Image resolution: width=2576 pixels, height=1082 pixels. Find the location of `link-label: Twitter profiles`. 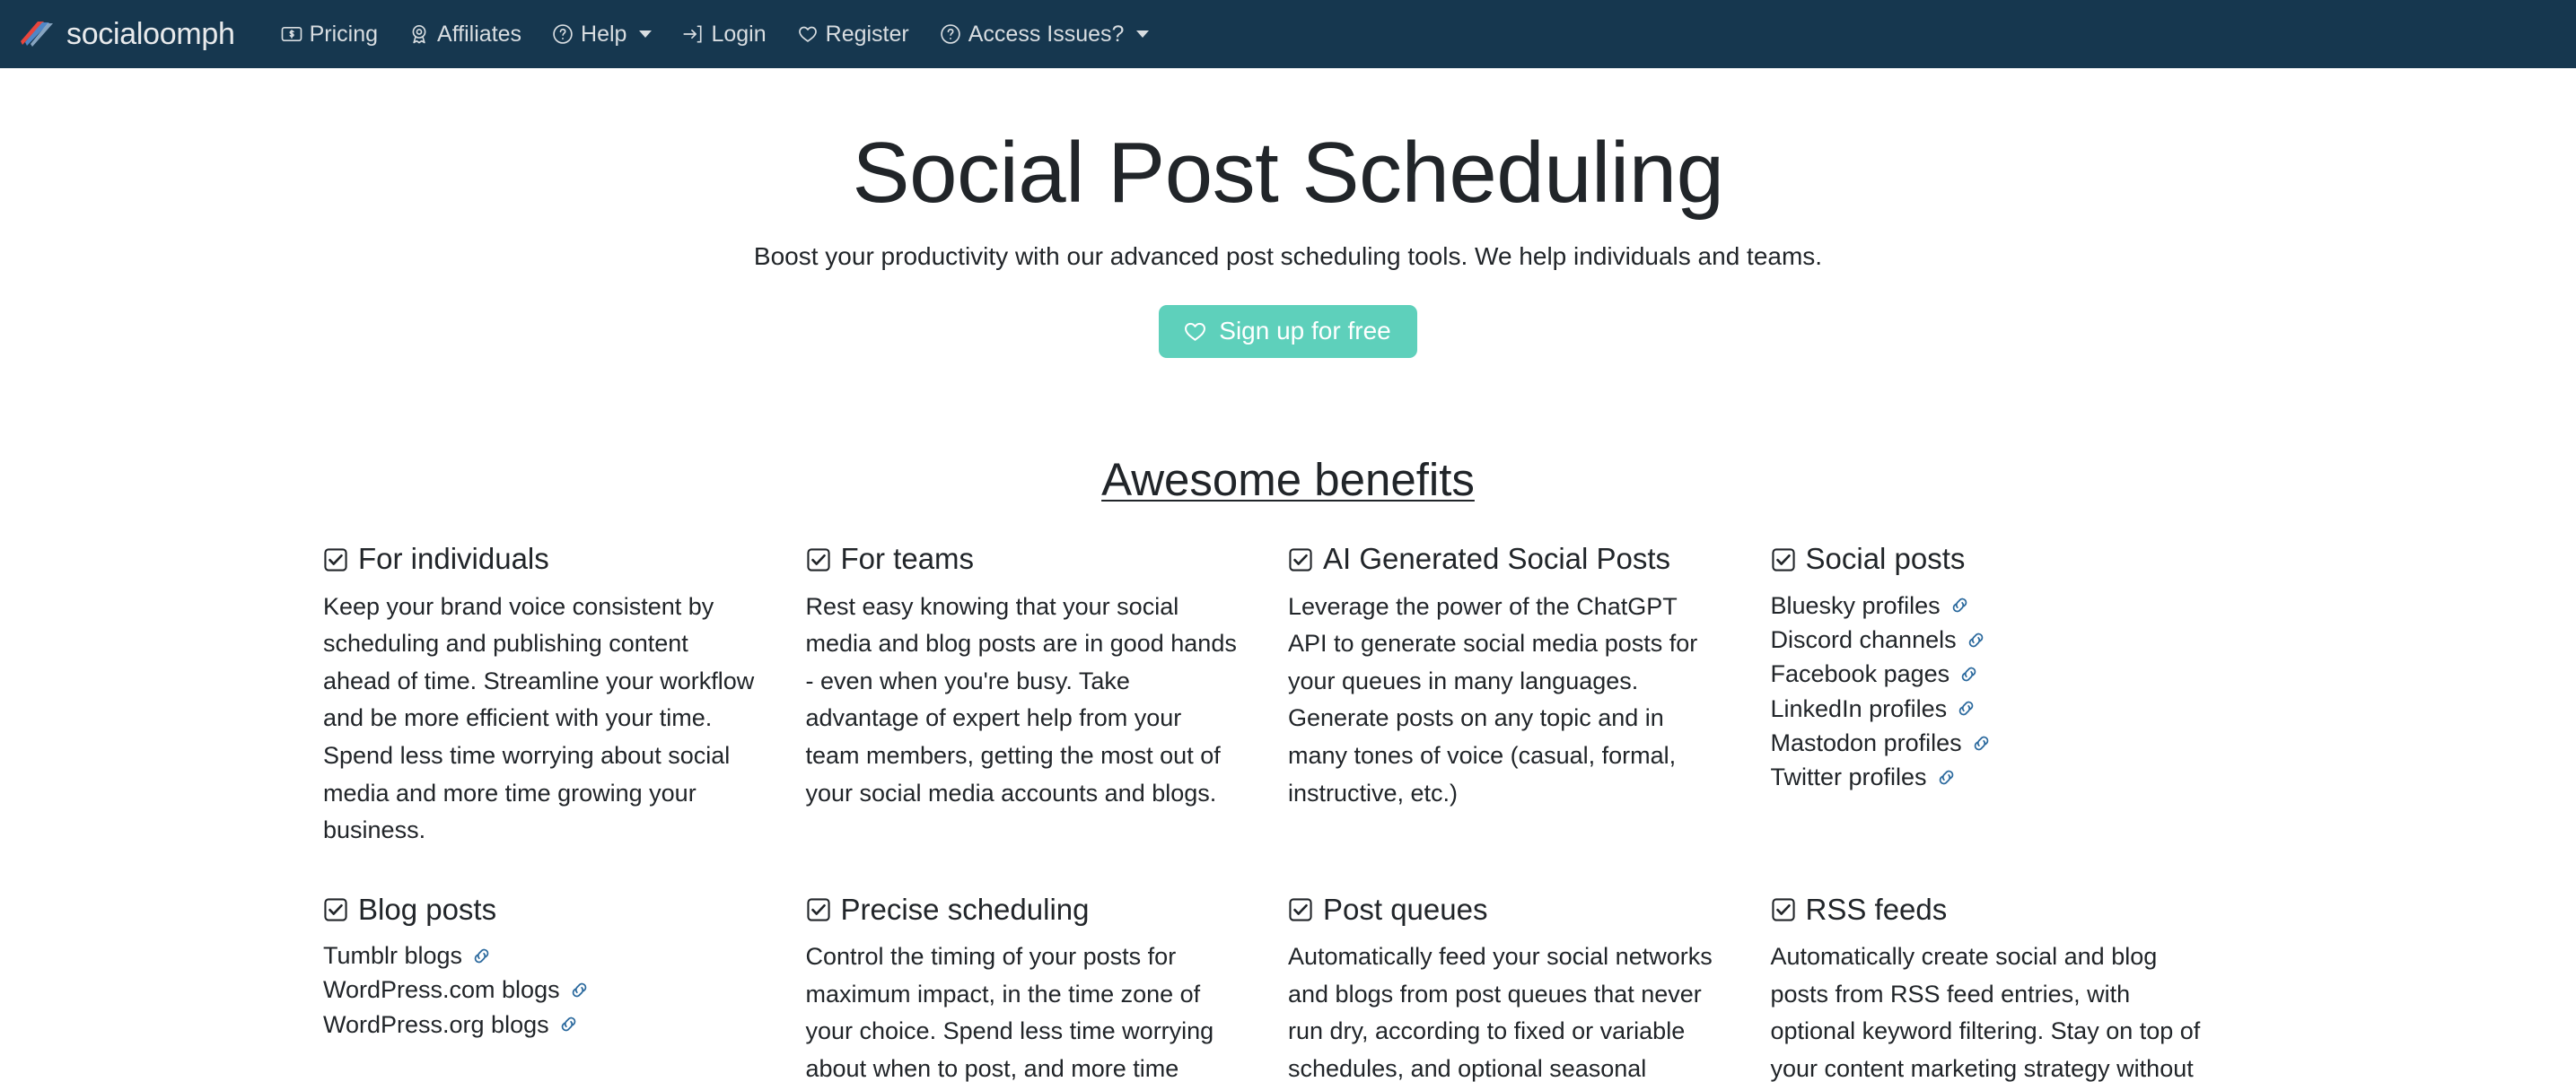

link-label: Twitter profiles is located at coordinates (1848, 777).